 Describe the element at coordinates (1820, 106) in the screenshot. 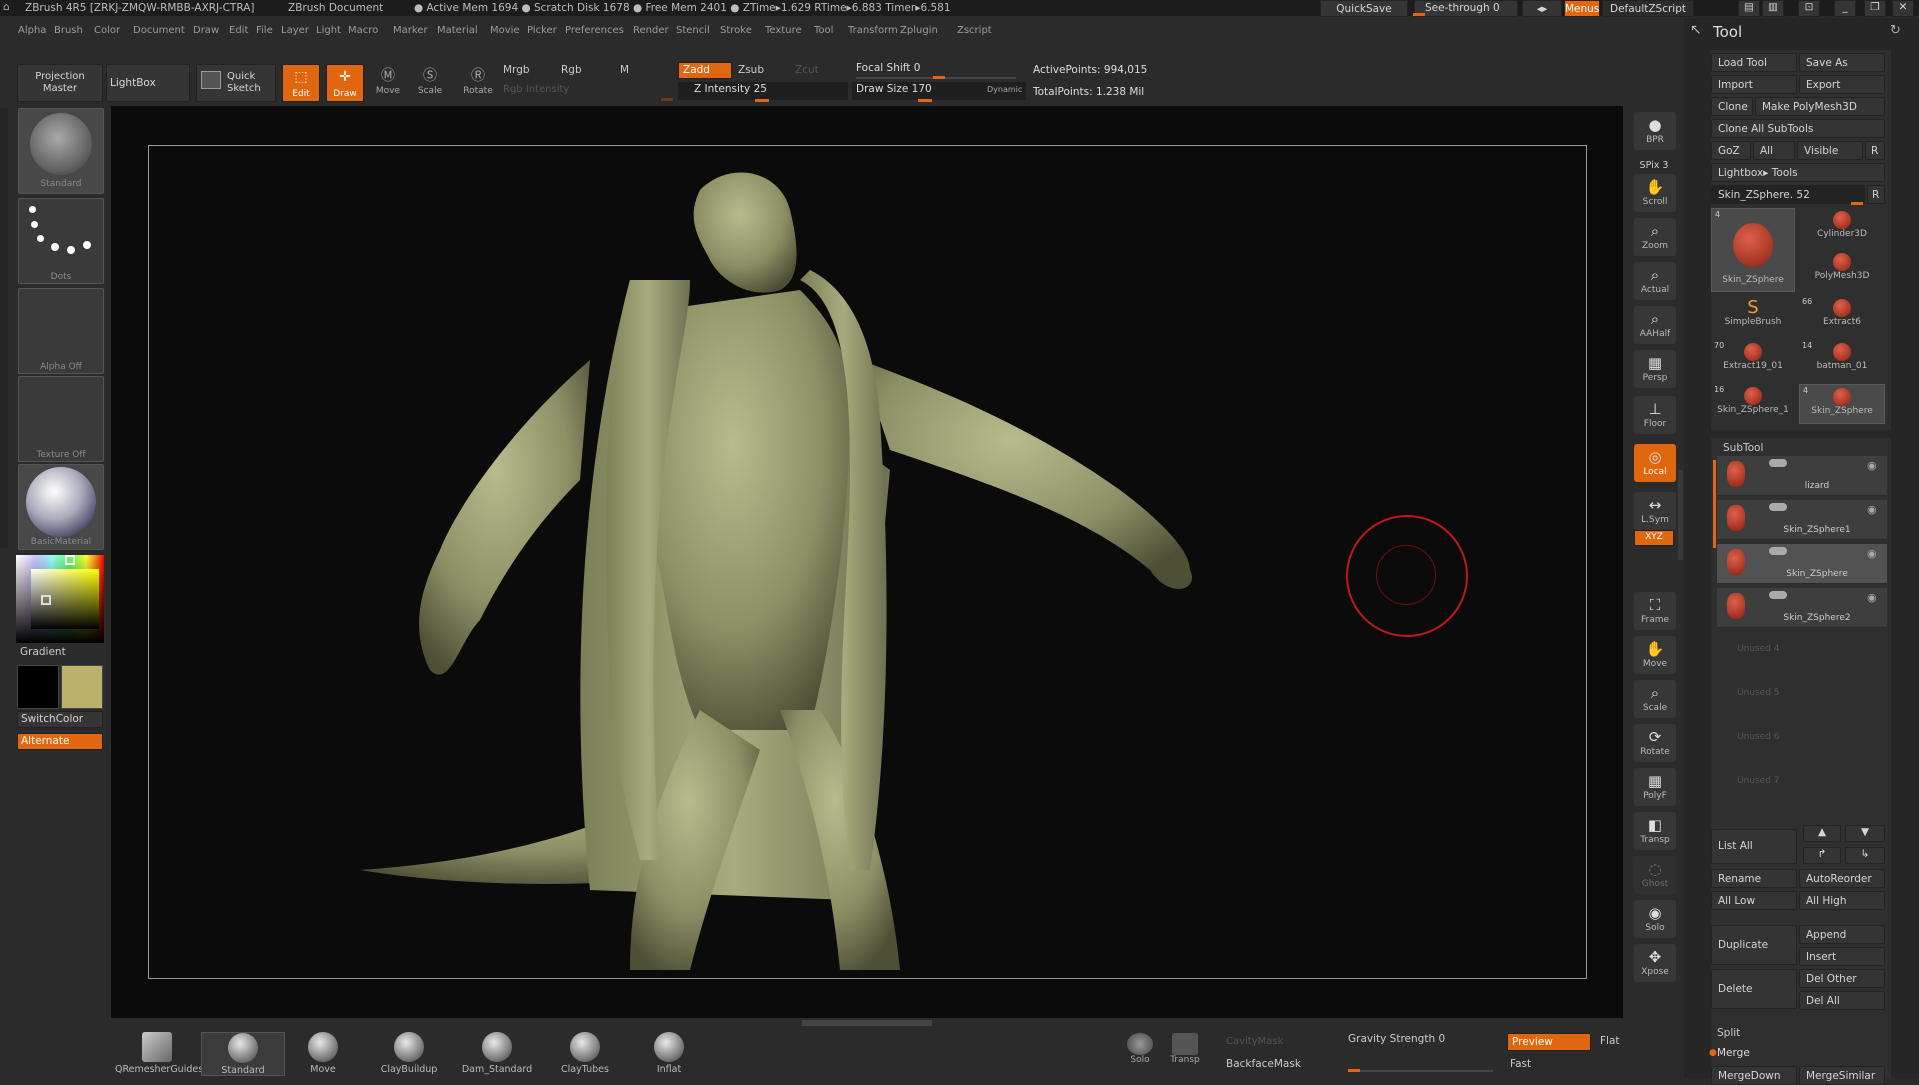

I see `make-polymesh3d-button: Make PolyMesh3D` at that location.